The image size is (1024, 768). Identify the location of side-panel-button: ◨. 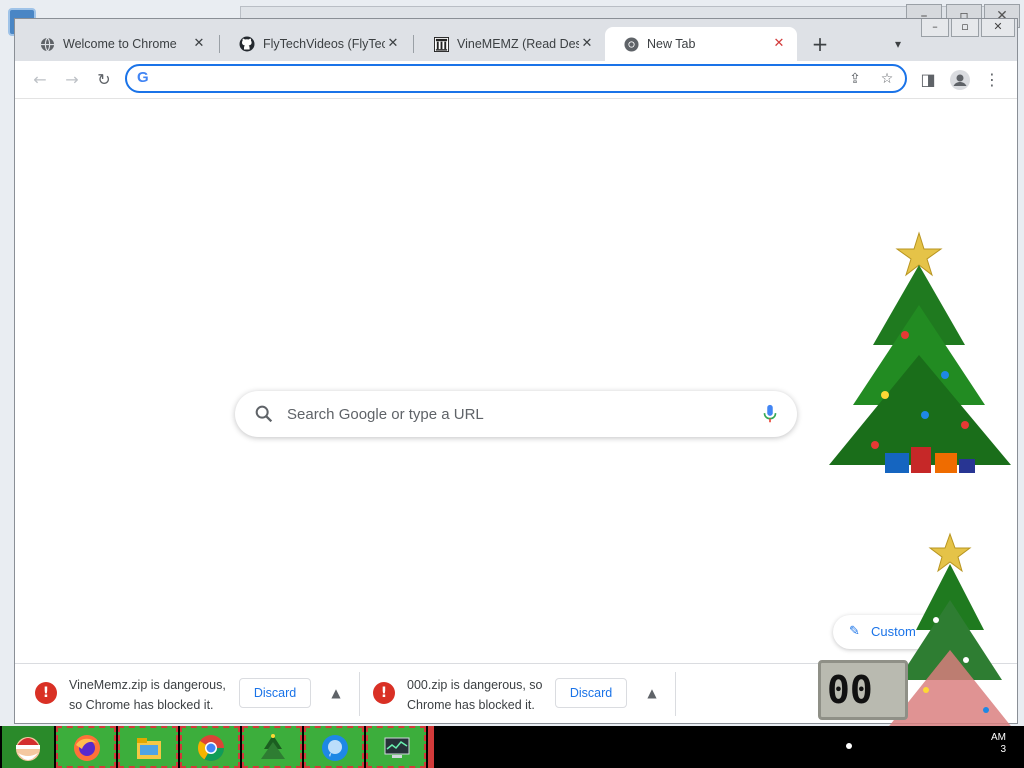
(928, 80).